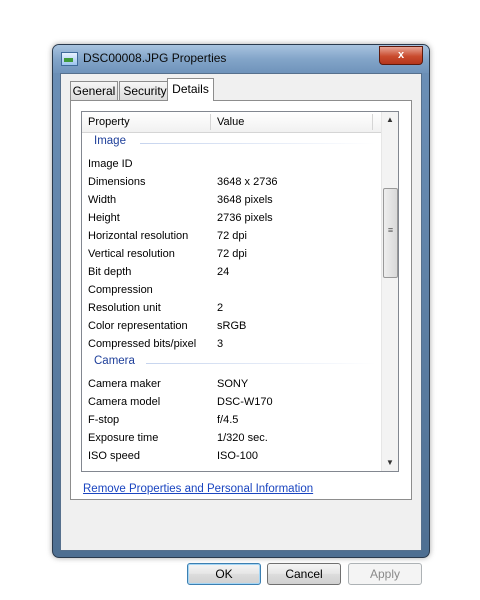 This screenshot has height=600, width=480. What do you see at coordinates (124, 402) in the screenshot?
I see `property-name: Camera model` at bounding box center [124, 402].